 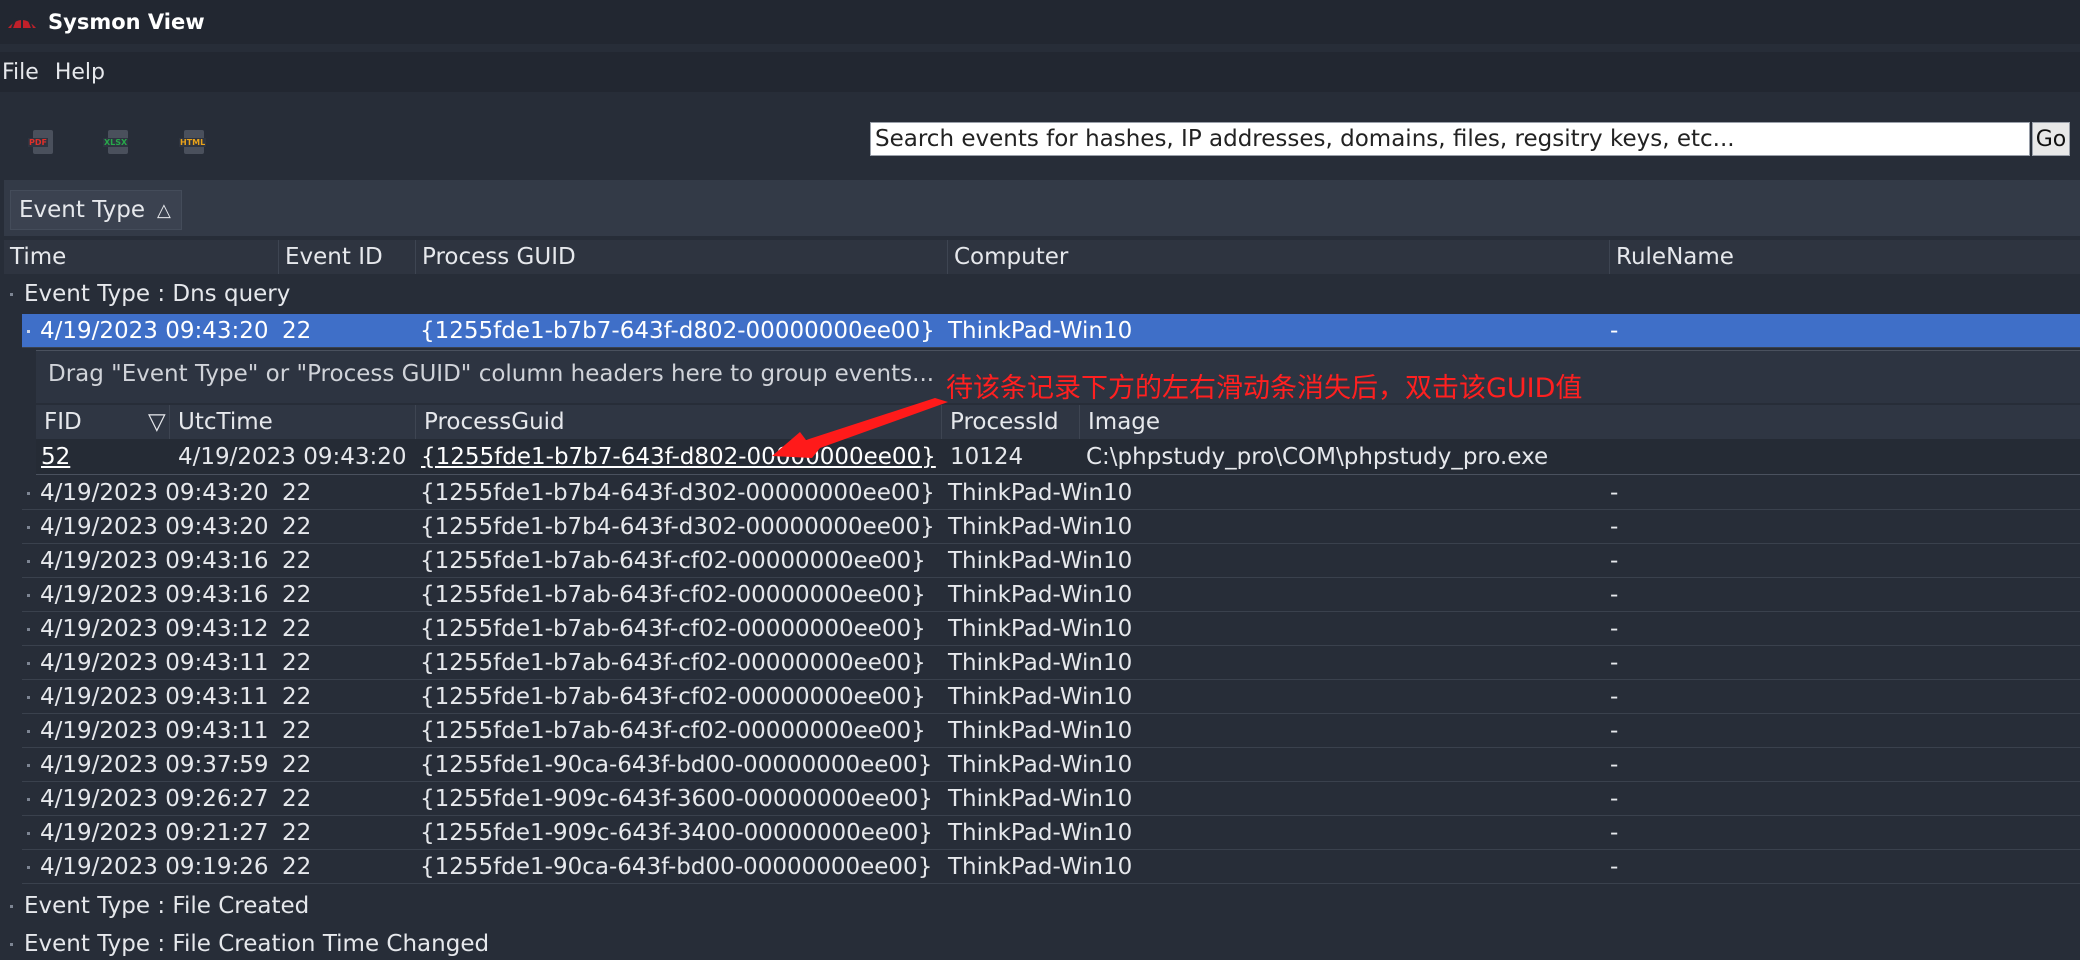 I want to click on column-header-rulename: RuleName, so click(x=1845, y=257).